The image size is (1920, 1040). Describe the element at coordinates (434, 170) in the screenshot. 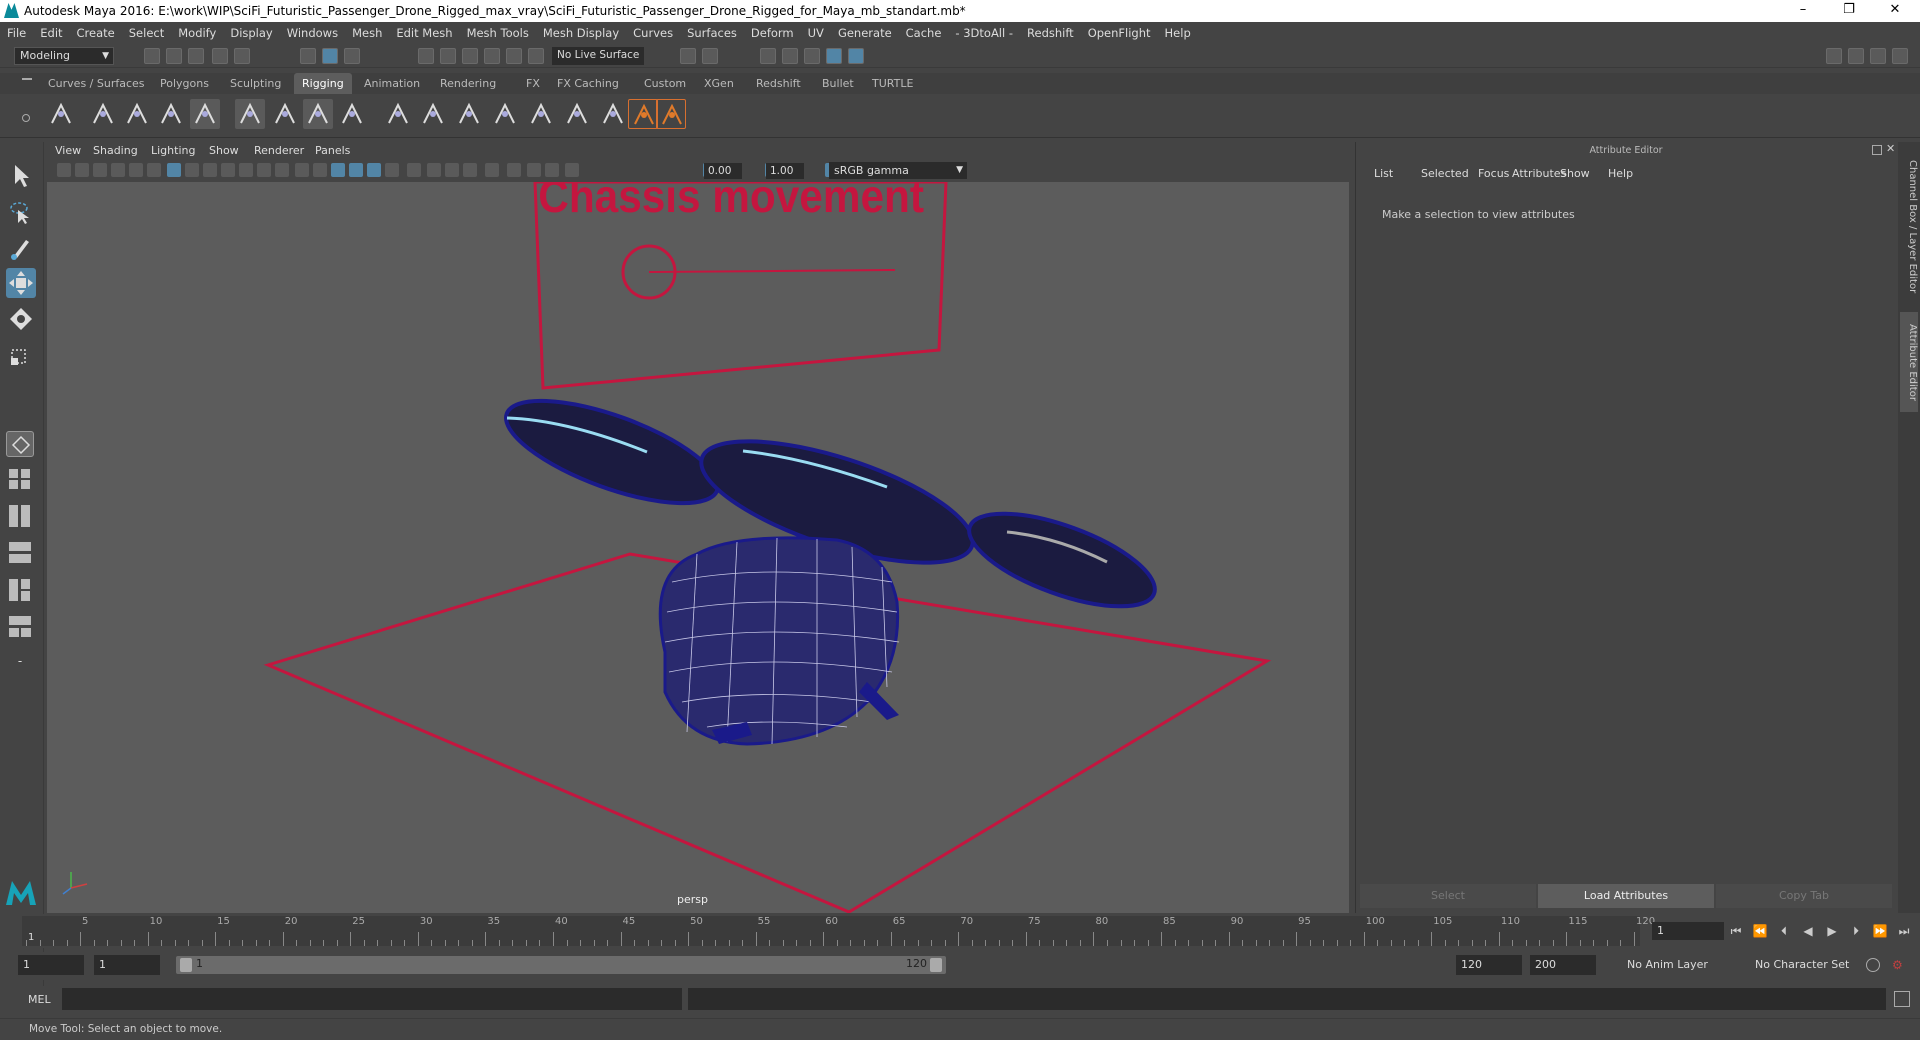

I see `motion-blur-icon` at that location.